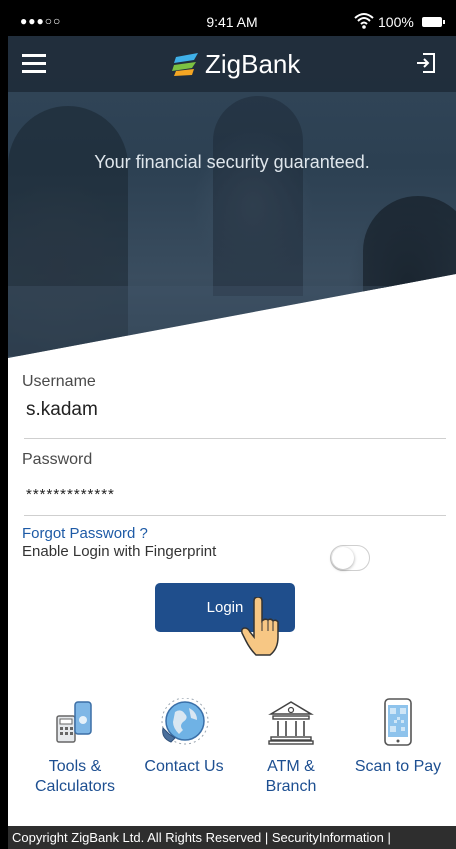 The width and height of the screenshot is (456, 849). I want to click on fingerprint-label: Enable Login with Fingerprint, so click(119, 551).